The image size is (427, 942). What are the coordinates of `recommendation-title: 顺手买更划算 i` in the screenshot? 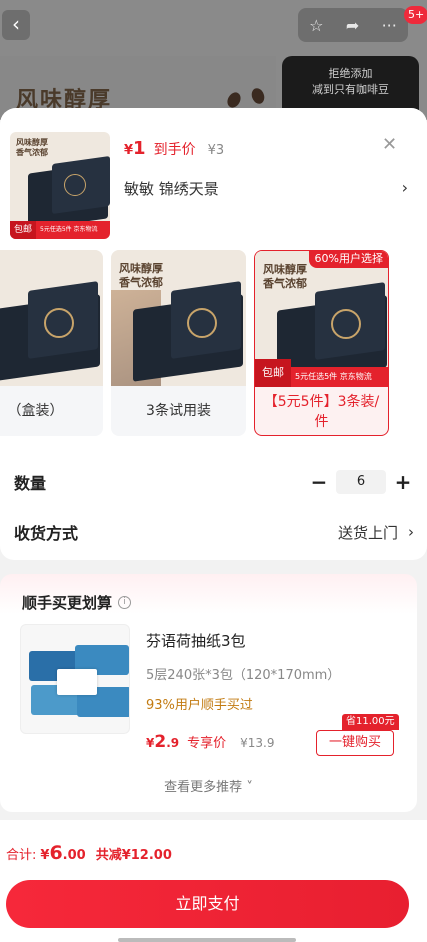 It's located at (77, 602).